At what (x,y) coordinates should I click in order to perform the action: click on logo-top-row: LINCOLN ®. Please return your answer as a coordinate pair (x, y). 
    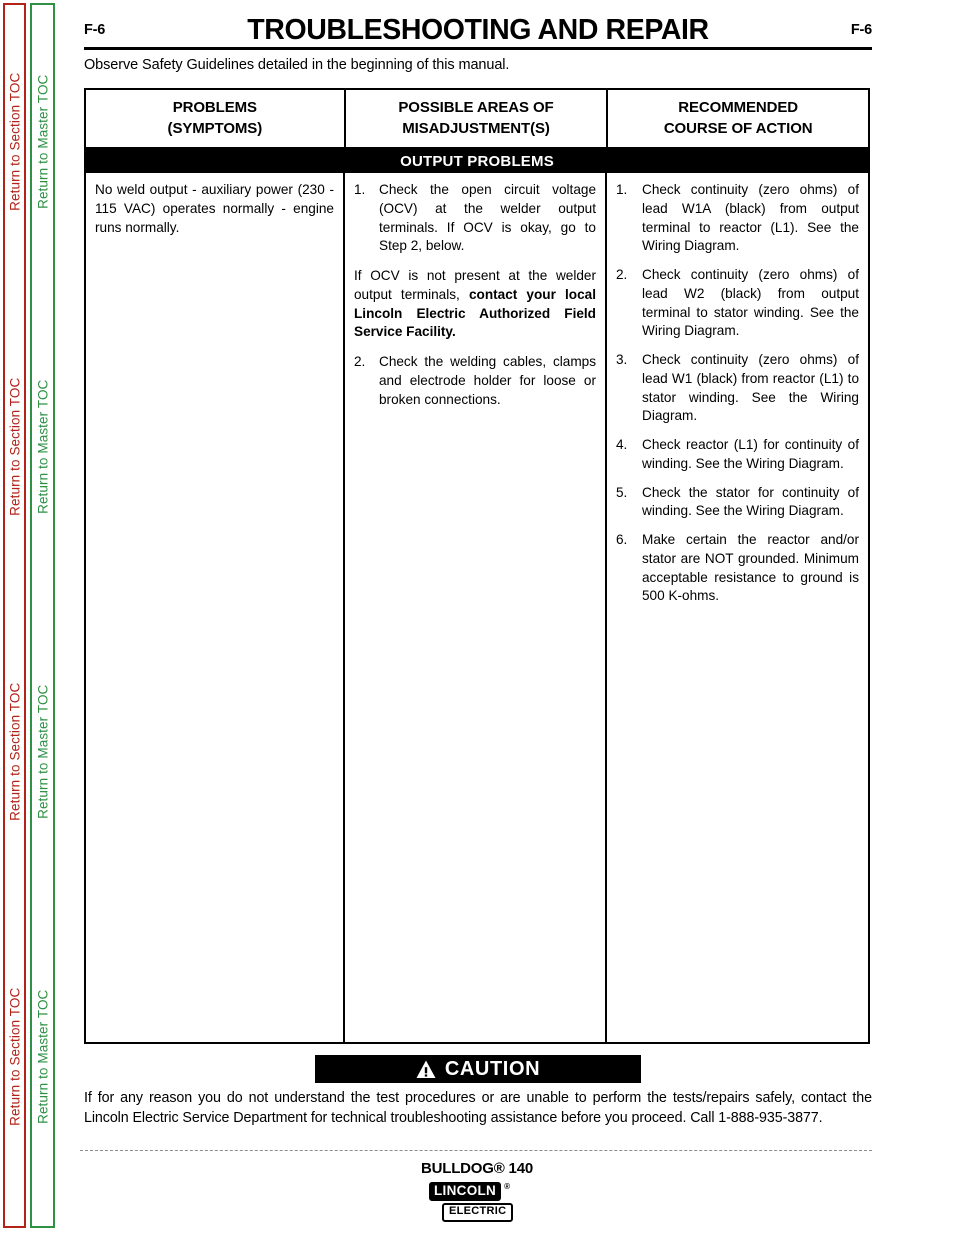
    Looking at the image, I should click on (477, 1192).